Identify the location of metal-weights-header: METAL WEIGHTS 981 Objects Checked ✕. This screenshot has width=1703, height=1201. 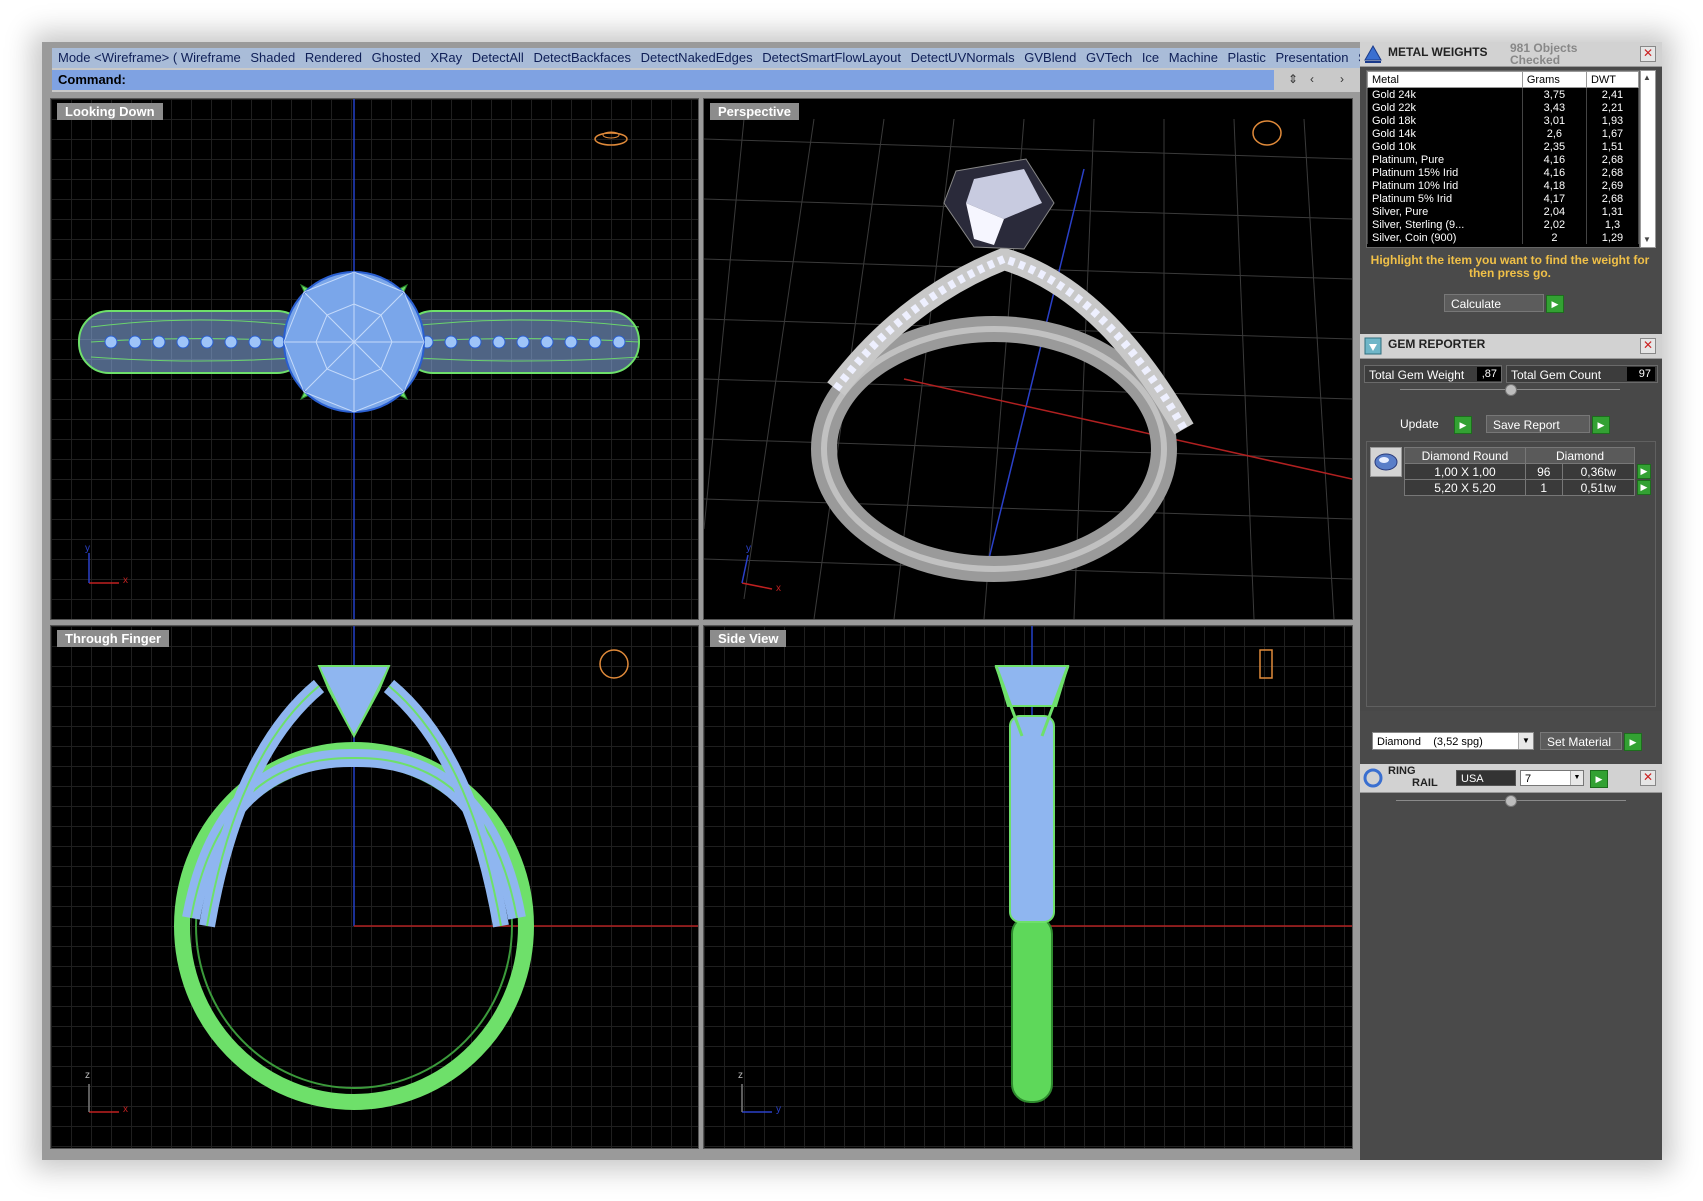
(1511, 54).